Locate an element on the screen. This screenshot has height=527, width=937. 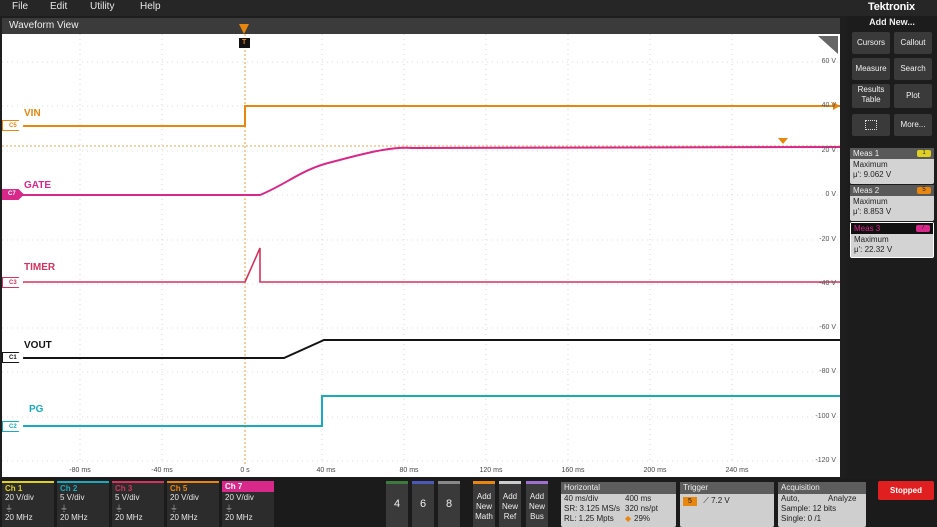
add-math-line1: Add is located at coordinates (484, 496).